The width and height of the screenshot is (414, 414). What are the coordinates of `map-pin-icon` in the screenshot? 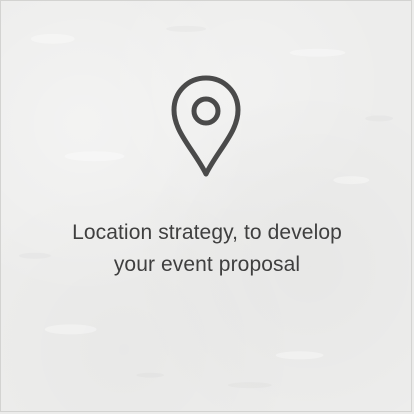 It's located at (206, 126).